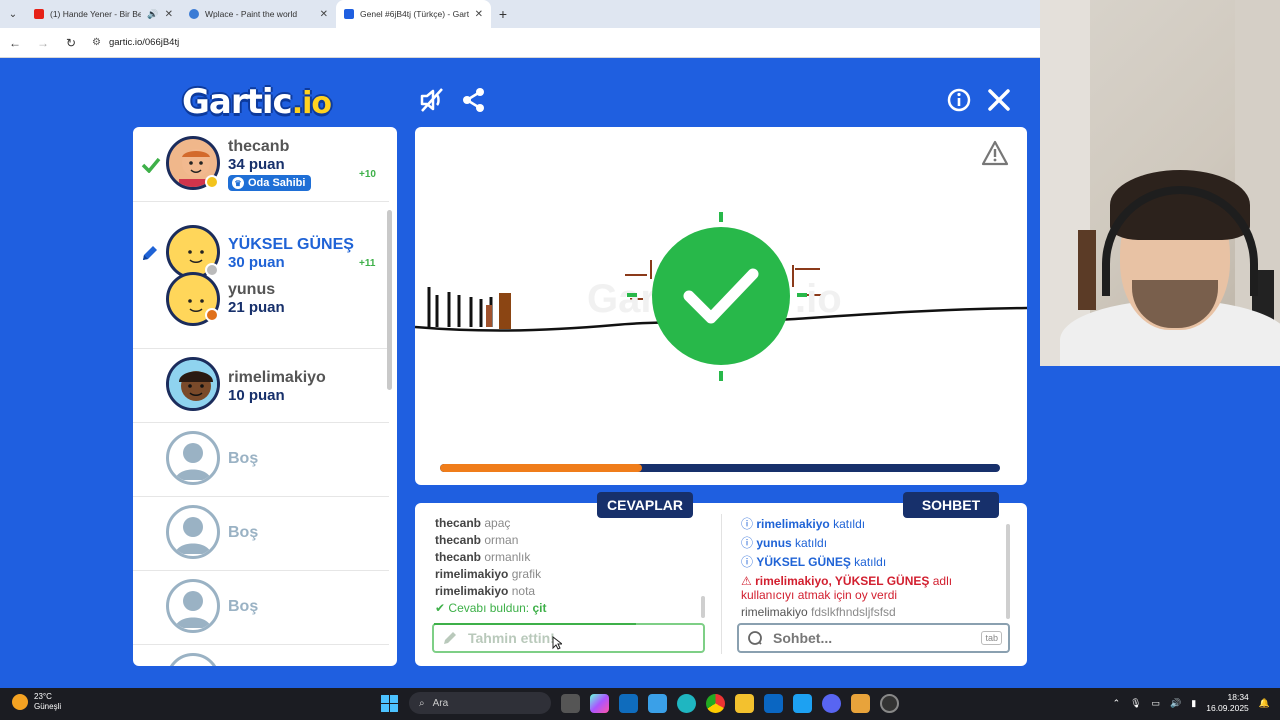  Describe the element at coordinates (251, 14) in the screenshot. I see `tab-label: Wplace - Paint the world` at that location.